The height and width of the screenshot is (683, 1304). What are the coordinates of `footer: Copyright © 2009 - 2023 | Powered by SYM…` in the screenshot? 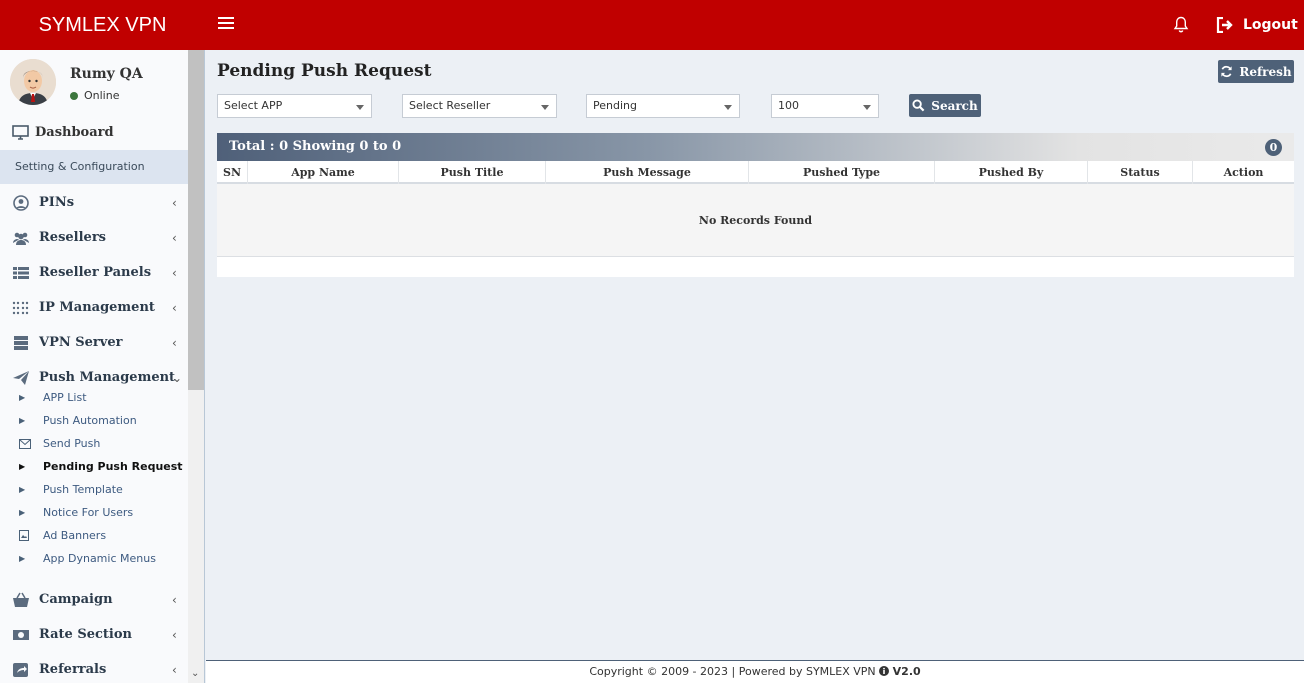 It's located at (755, 671).